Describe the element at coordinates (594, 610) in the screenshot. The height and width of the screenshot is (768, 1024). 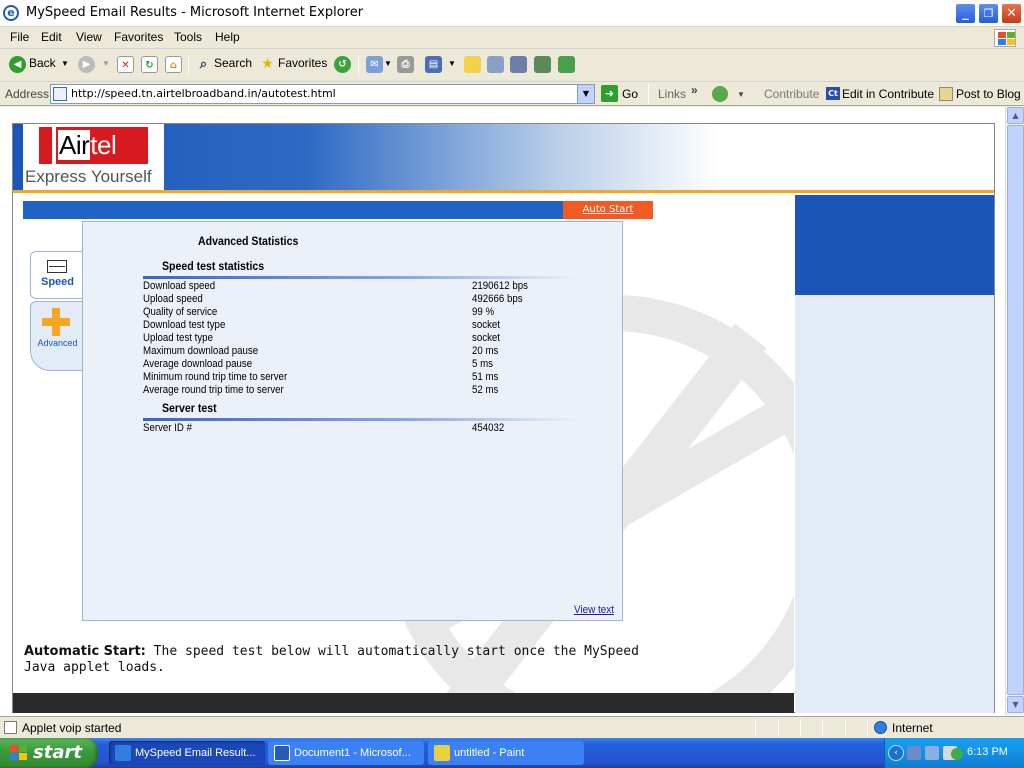
I see `view-text-link: View text` at that location.